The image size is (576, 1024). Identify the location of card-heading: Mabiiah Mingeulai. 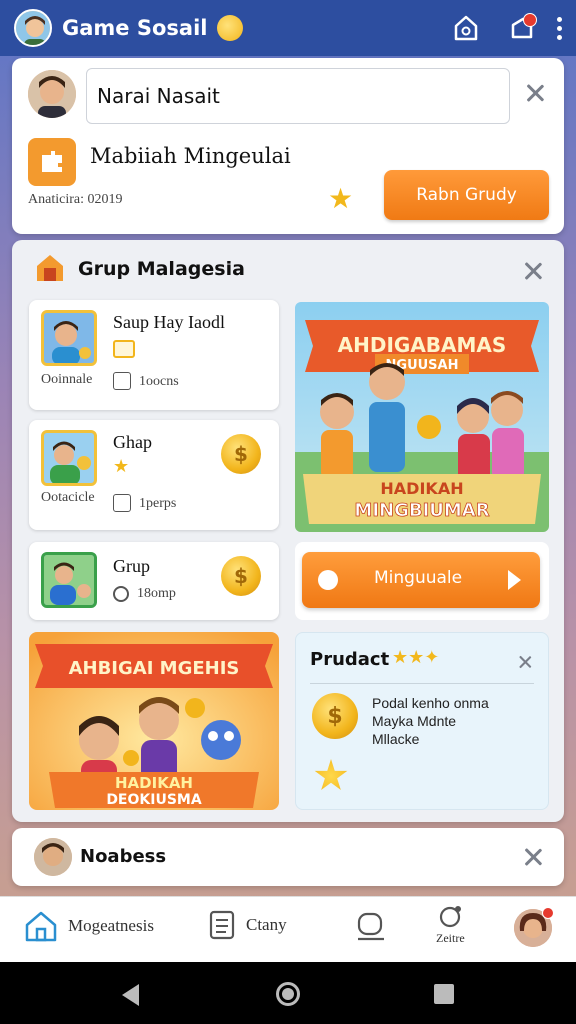
(190, 156).